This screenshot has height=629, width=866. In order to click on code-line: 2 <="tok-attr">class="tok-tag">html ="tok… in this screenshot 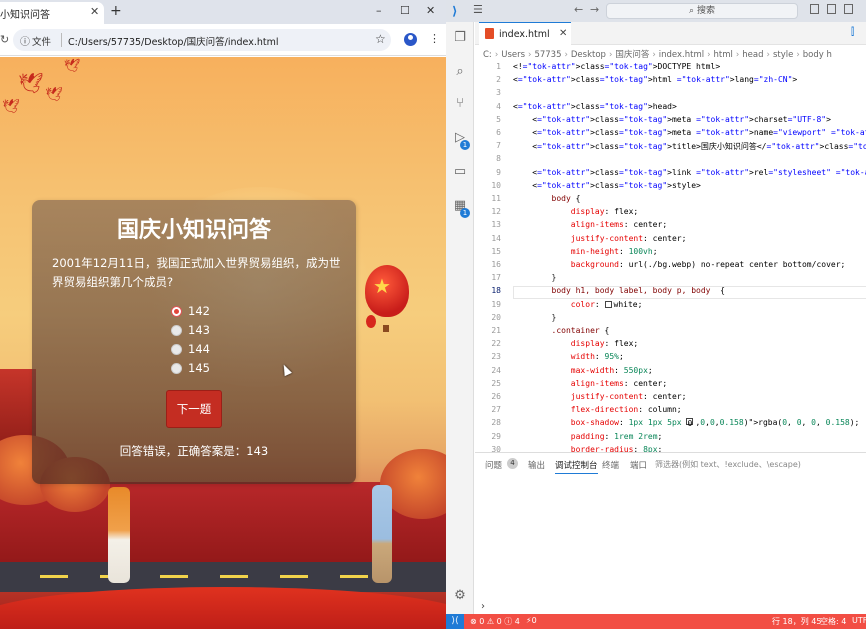, I will do `click(670, 81)`.